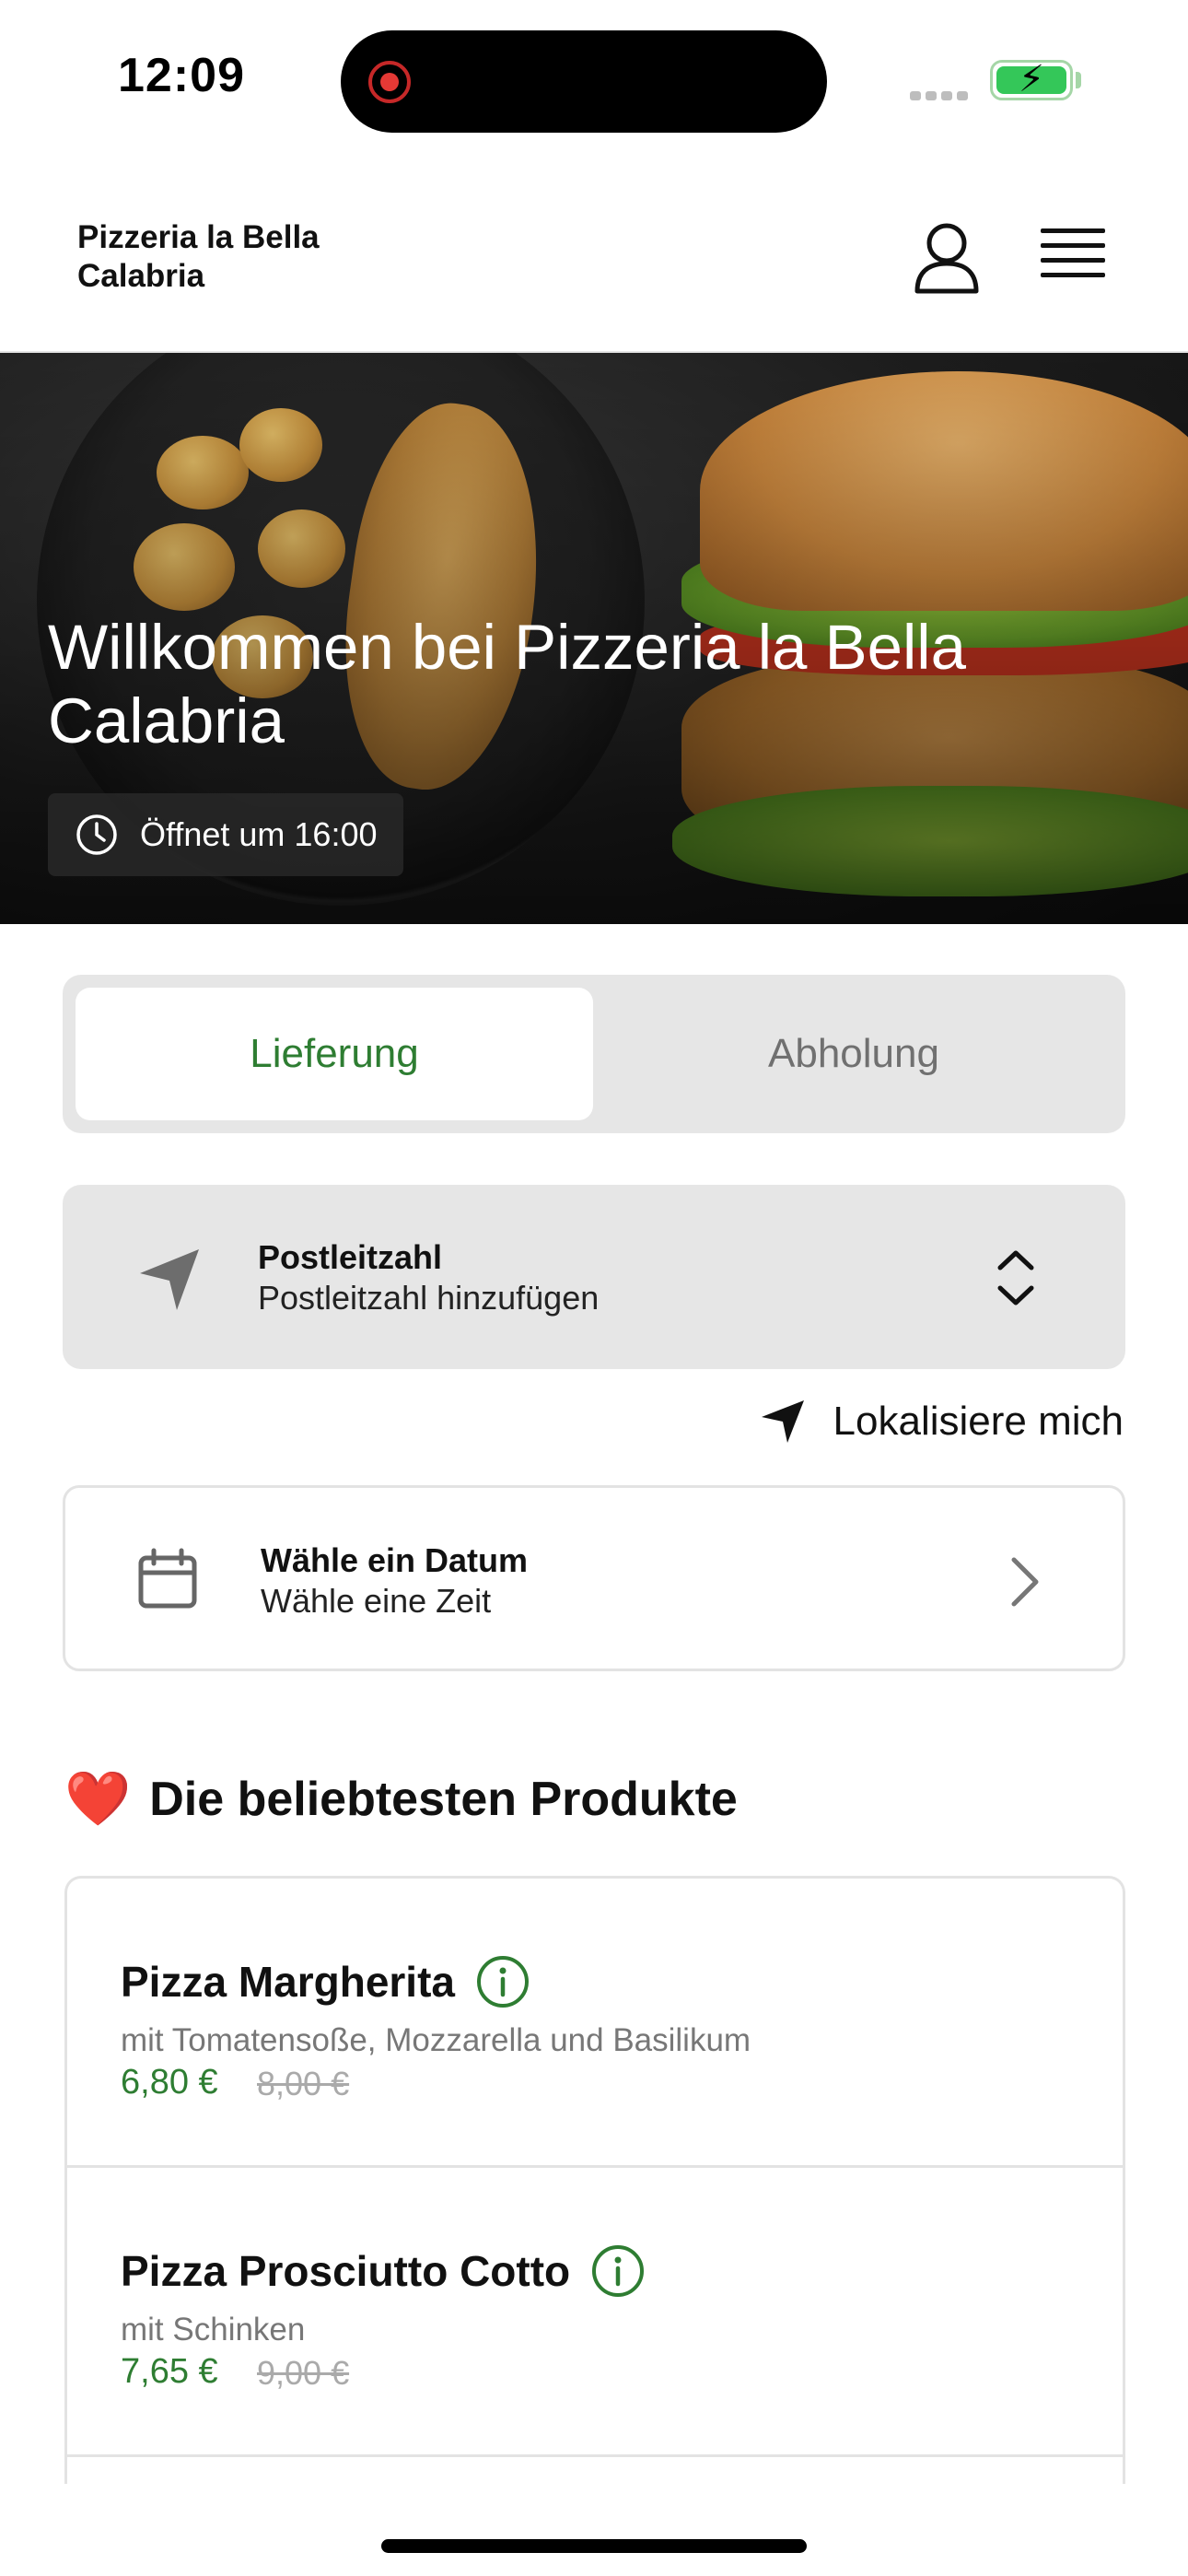 The height and width of the screenshot is (2576, 1188). What do you see at coordinates (979, 1421) in the screenshot?
I see `locate-me-label: Lokalisiere mich` at bounding box center [979, 1421].